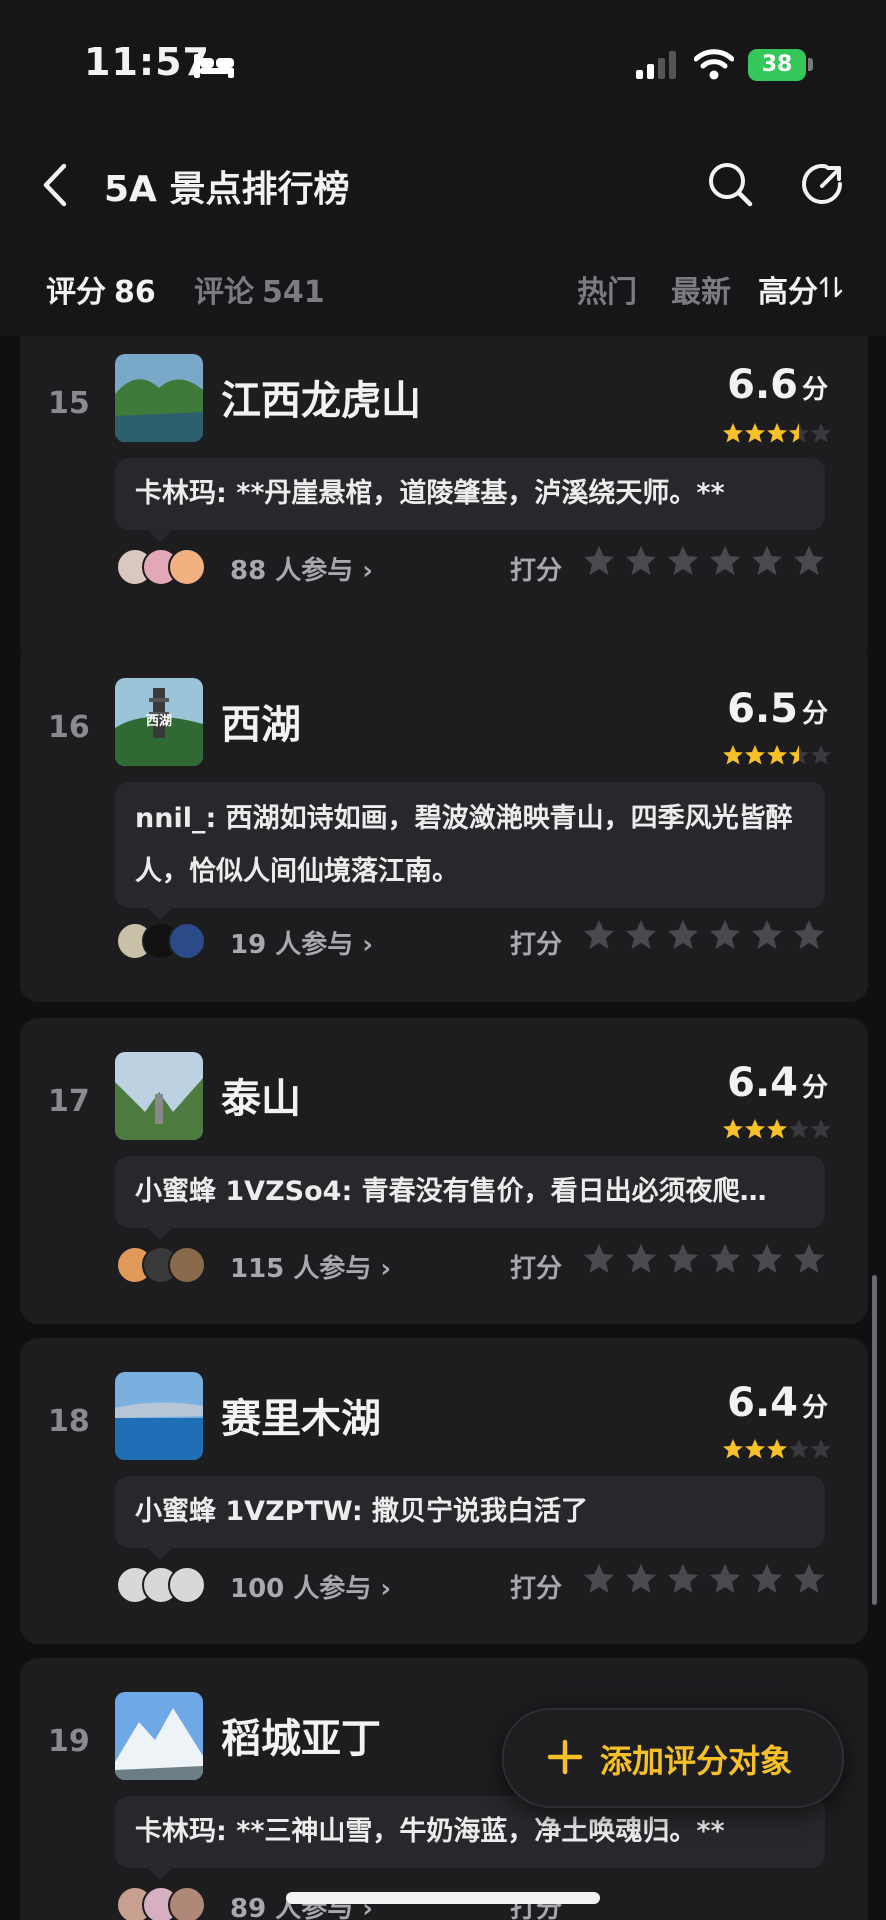 Image resolution: width=886 pixels, height=1920 pixels. Describe the element at coordinates (301, 1739) in the screenshot. I see `spot-name: 稻城亚丁` at that location.